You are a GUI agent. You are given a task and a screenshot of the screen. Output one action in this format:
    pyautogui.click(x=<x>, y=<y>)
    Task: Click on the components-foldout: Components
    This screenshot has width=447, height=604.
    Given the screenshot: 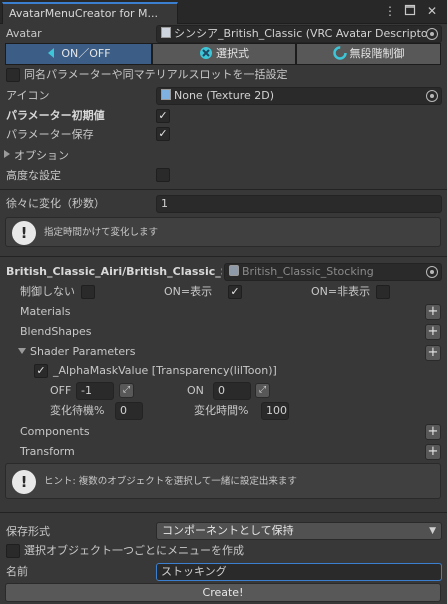 What is the action you would take?
    pyautogui.click(x=55, y=432)
    